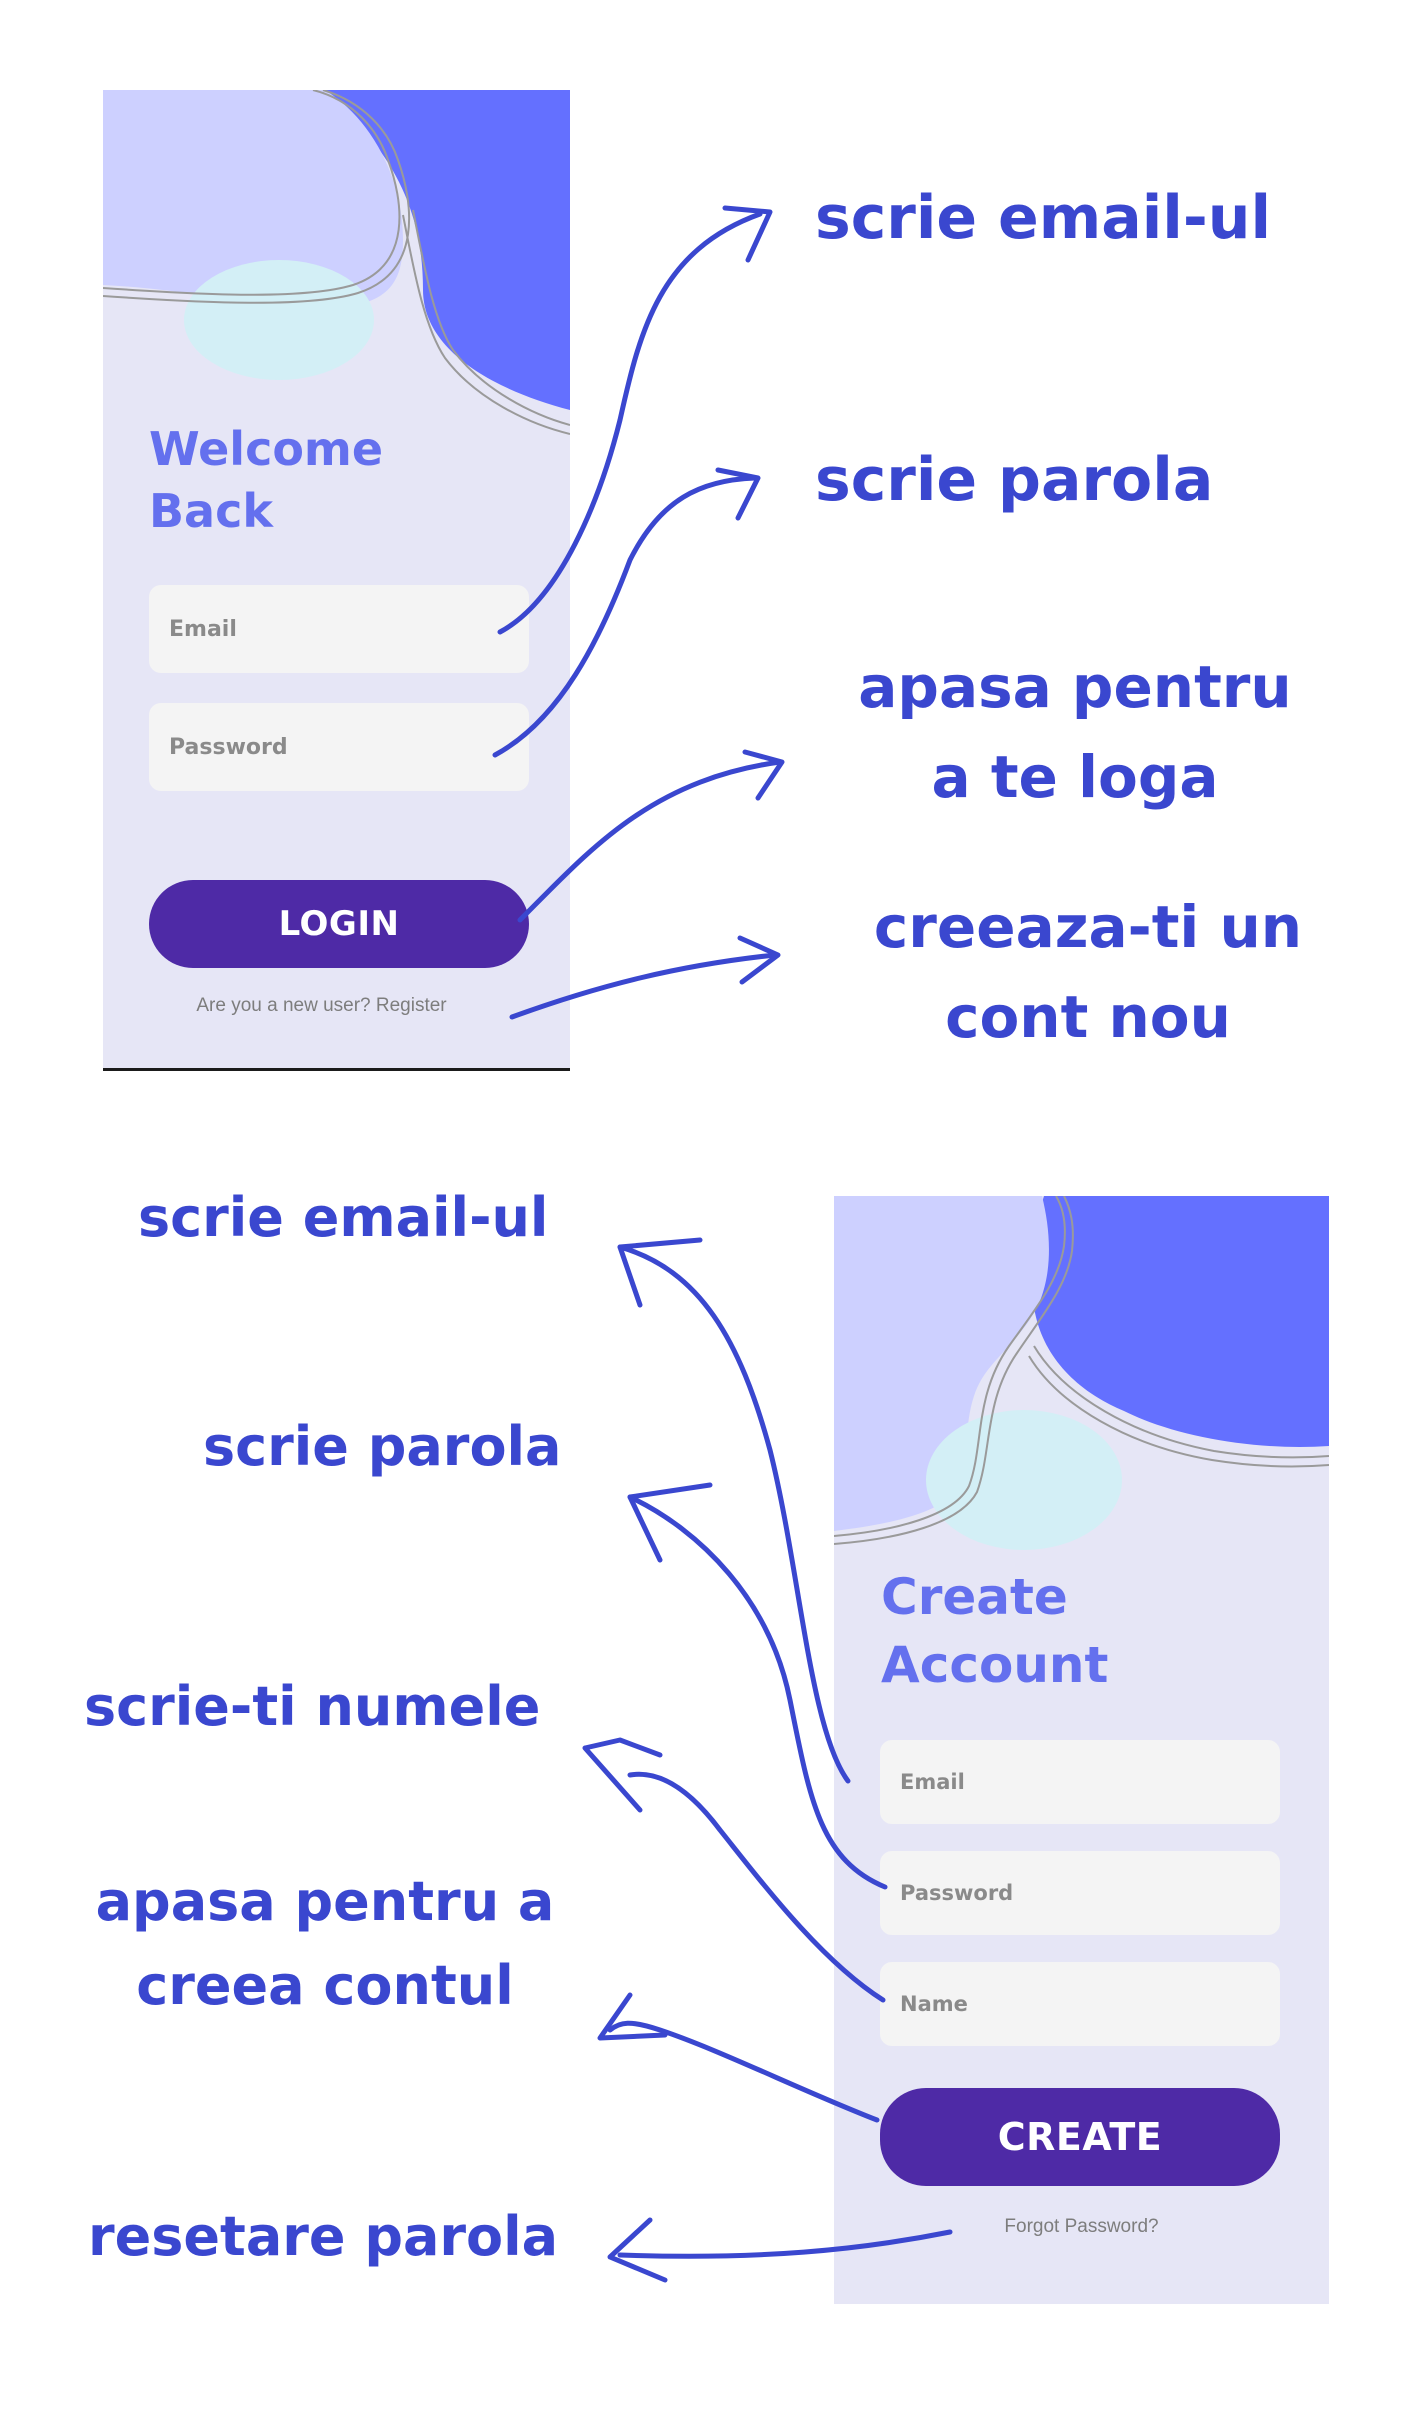 The image size is (1407, 2414). Describe the element at coordinates (329, 480) in the screenshot. I see `page-title: Welcome Back` at that location.